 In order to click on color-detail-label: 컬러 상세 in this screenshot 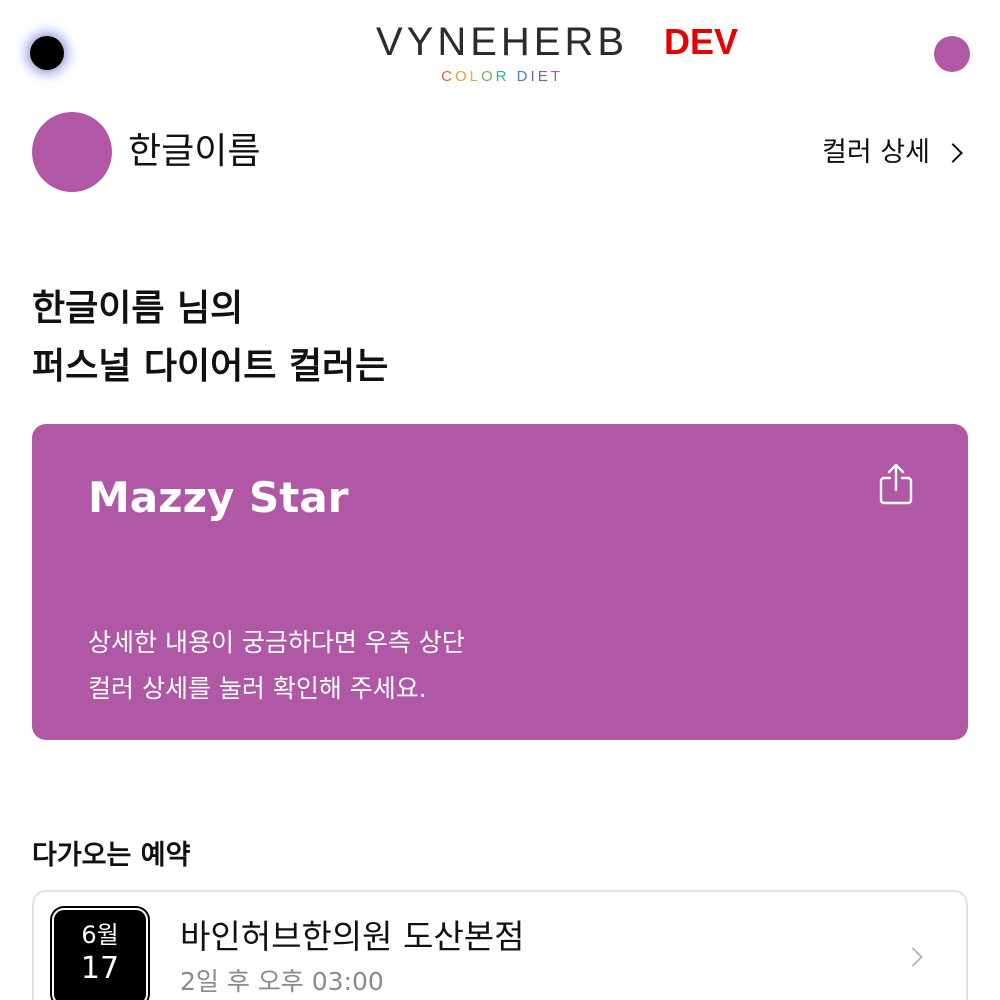, I will do `click(876, 152)`.